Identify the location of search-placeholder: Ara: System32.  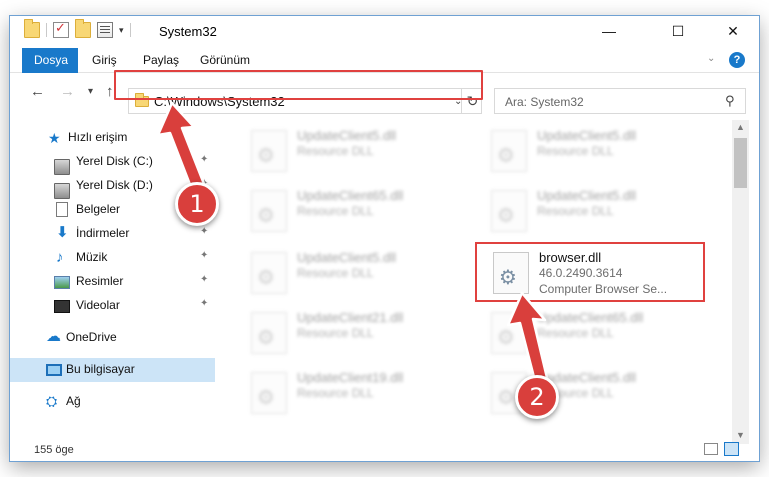
(544, 102).